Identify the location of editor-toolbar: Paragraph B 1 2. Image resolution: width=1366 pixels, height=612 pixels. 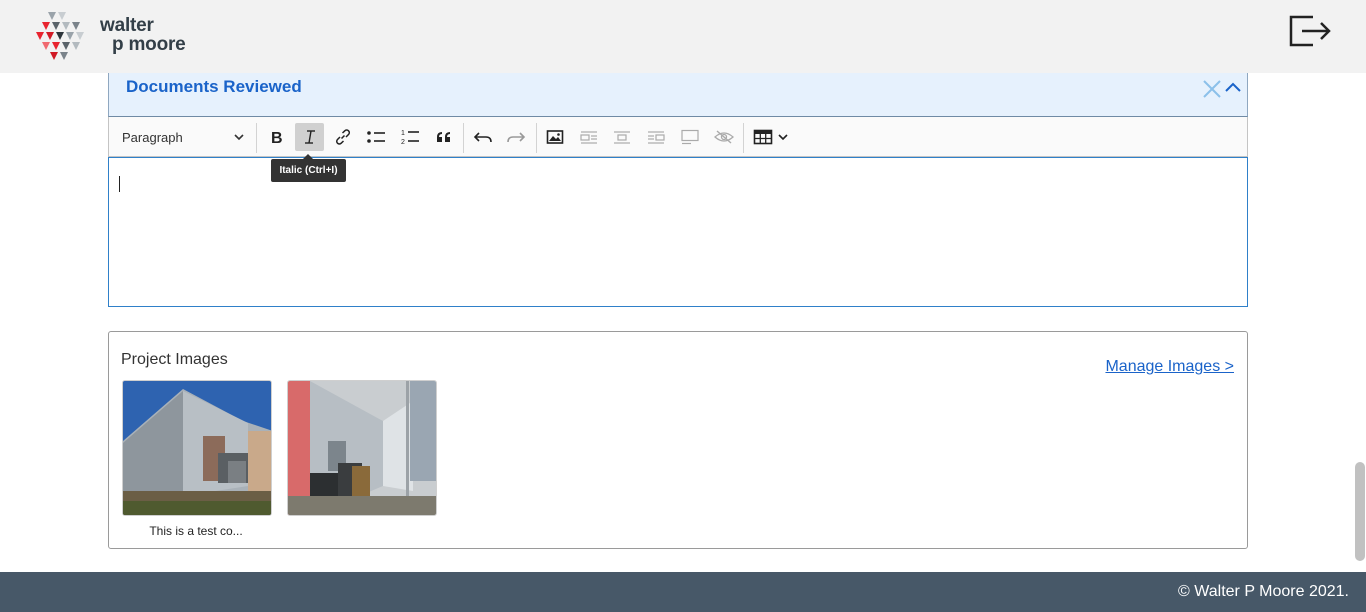
(678, 137).